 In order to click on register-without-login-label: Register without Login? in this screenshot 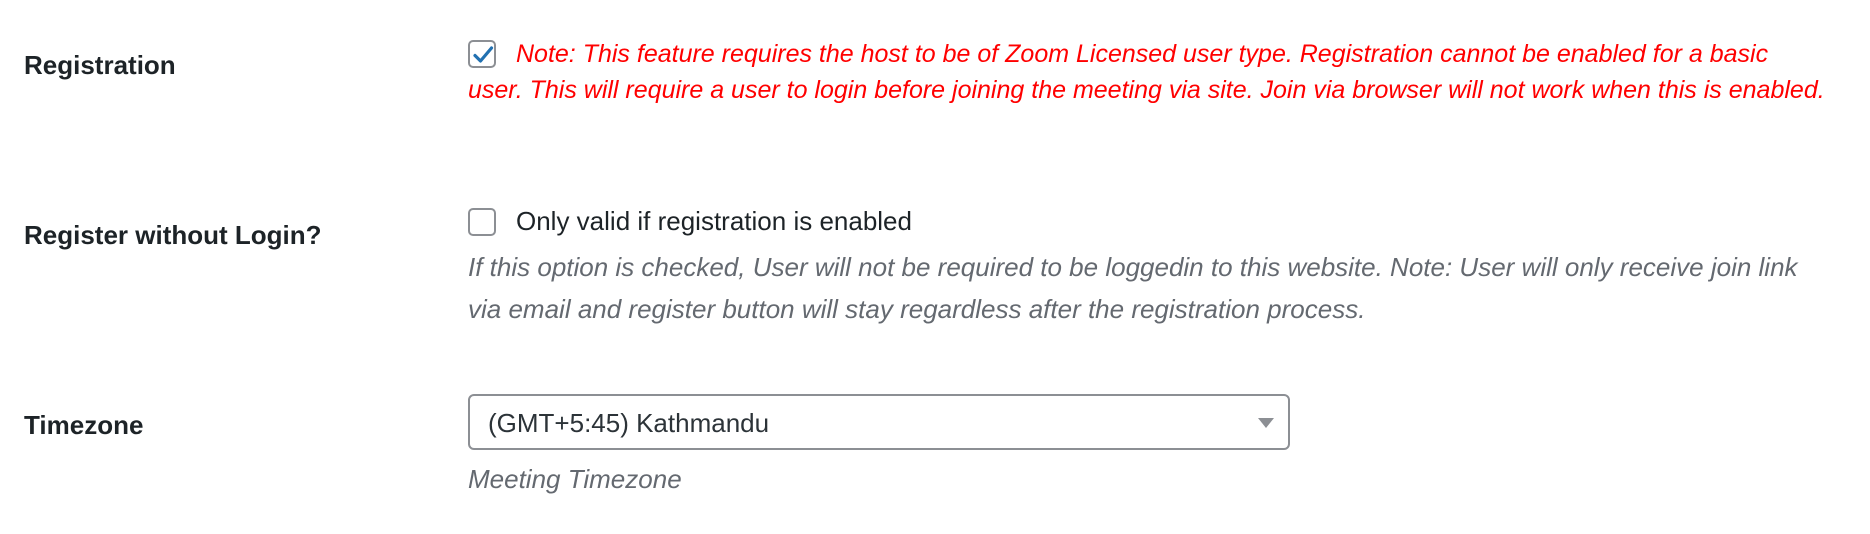, I will do `click(173, 235)`.